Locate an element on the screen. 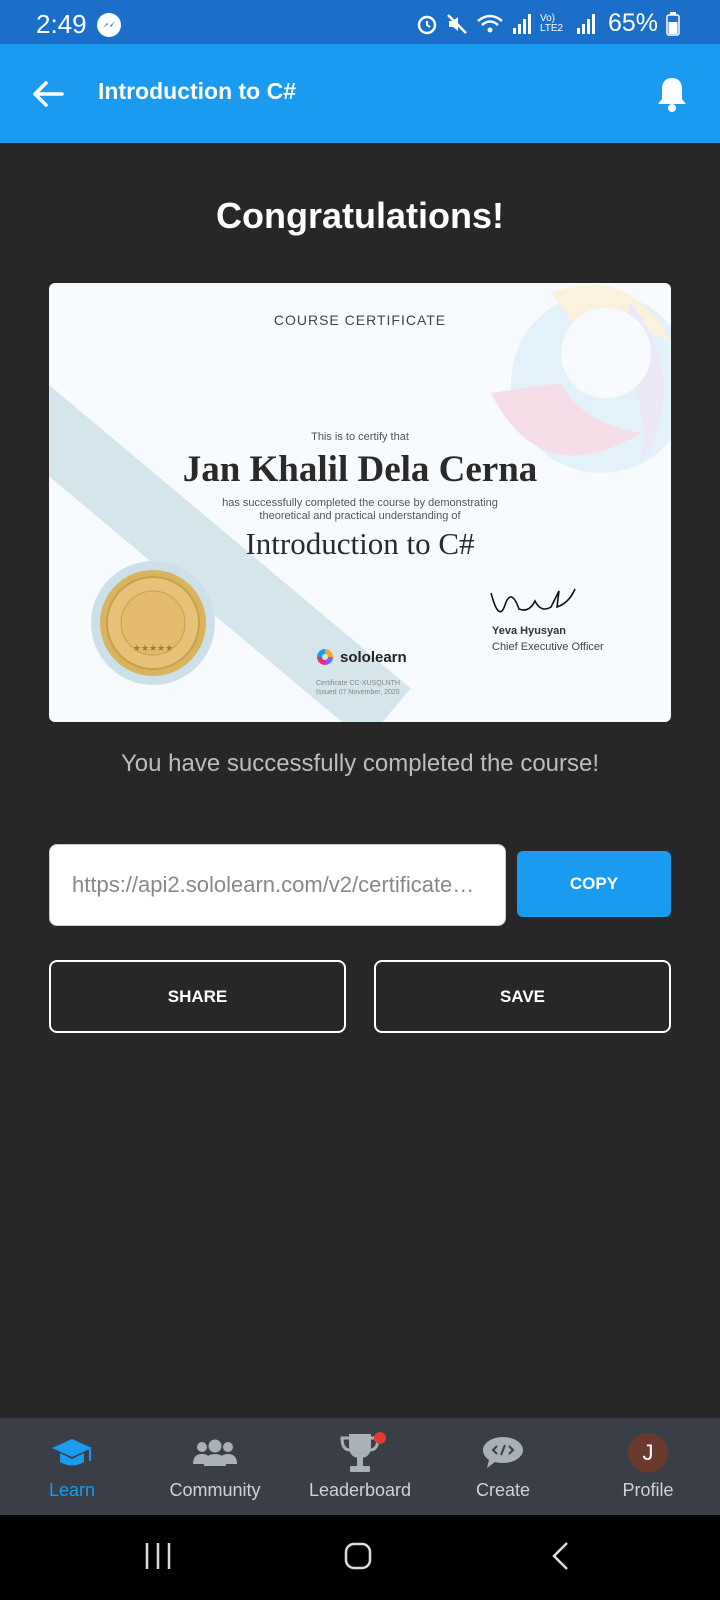 The height and width of the screenshot is (1600, 720). home-icon is located at coordinates (358, 1556).